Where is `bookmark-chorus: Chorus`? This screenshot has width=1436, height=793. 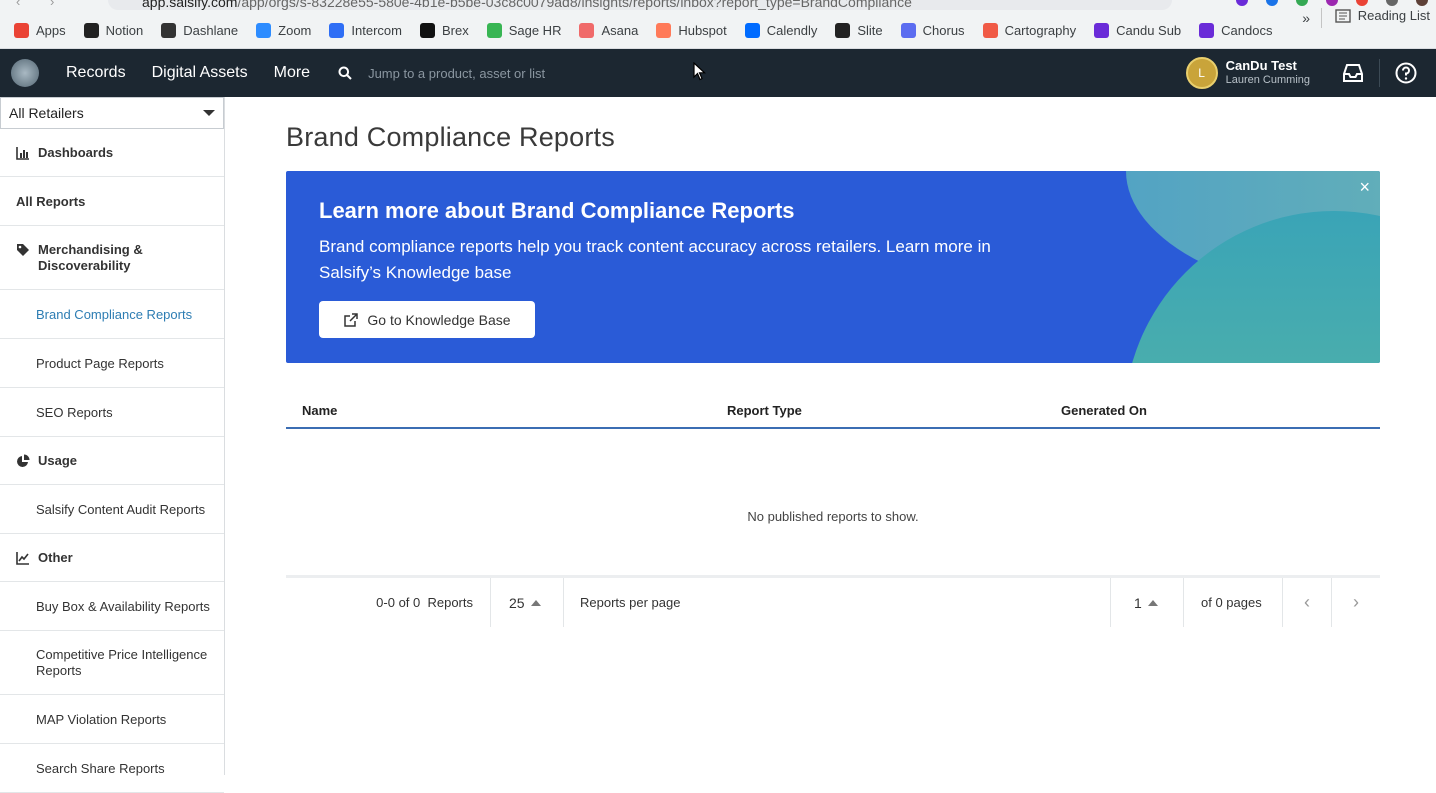
bookmark-chorus: Chorus is located at coordinates (932, 30).